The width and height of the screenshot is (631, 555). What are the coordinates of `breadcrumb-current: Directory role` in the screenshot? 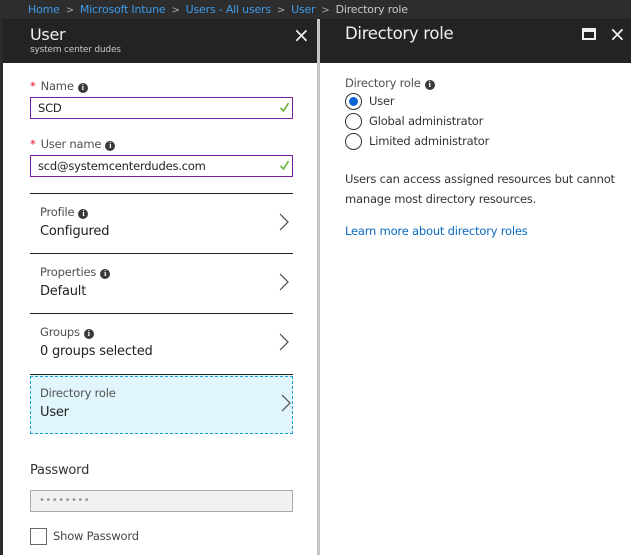 It's located at (371, 9).